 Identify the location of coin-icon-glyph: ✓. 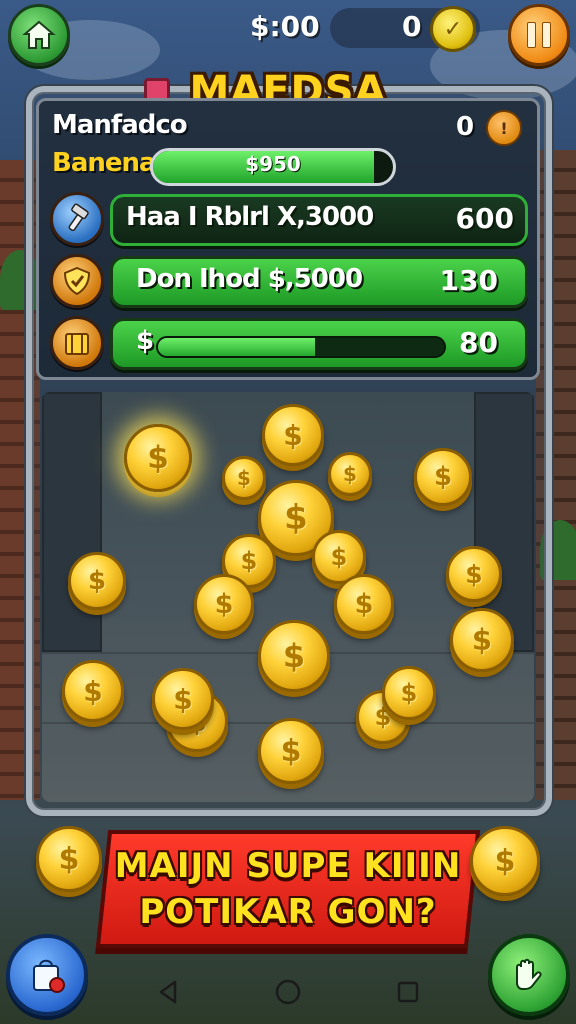
(453, 29).